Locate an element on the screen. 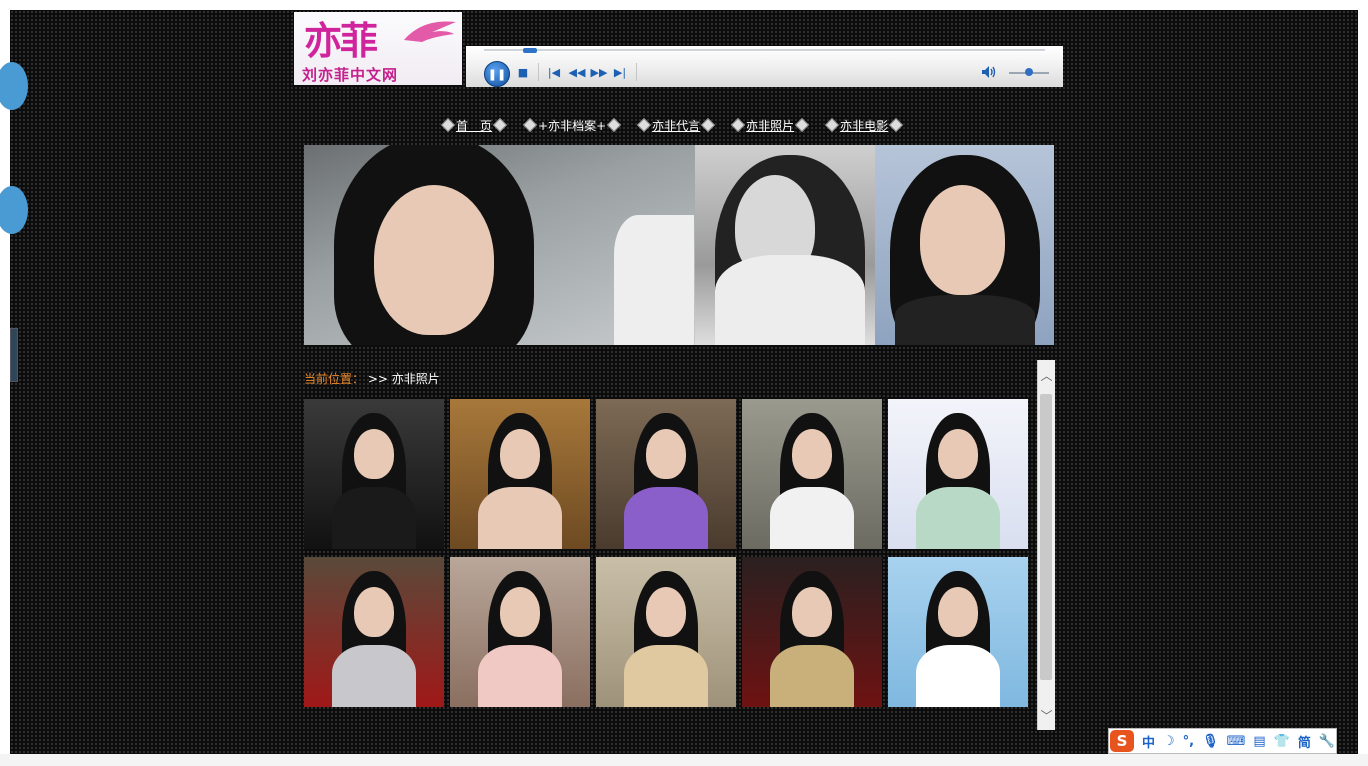 The width and height of the screenshot is (1368, 766). nav-item-movies: 亦非电影 is located at coordinates (864, 125).